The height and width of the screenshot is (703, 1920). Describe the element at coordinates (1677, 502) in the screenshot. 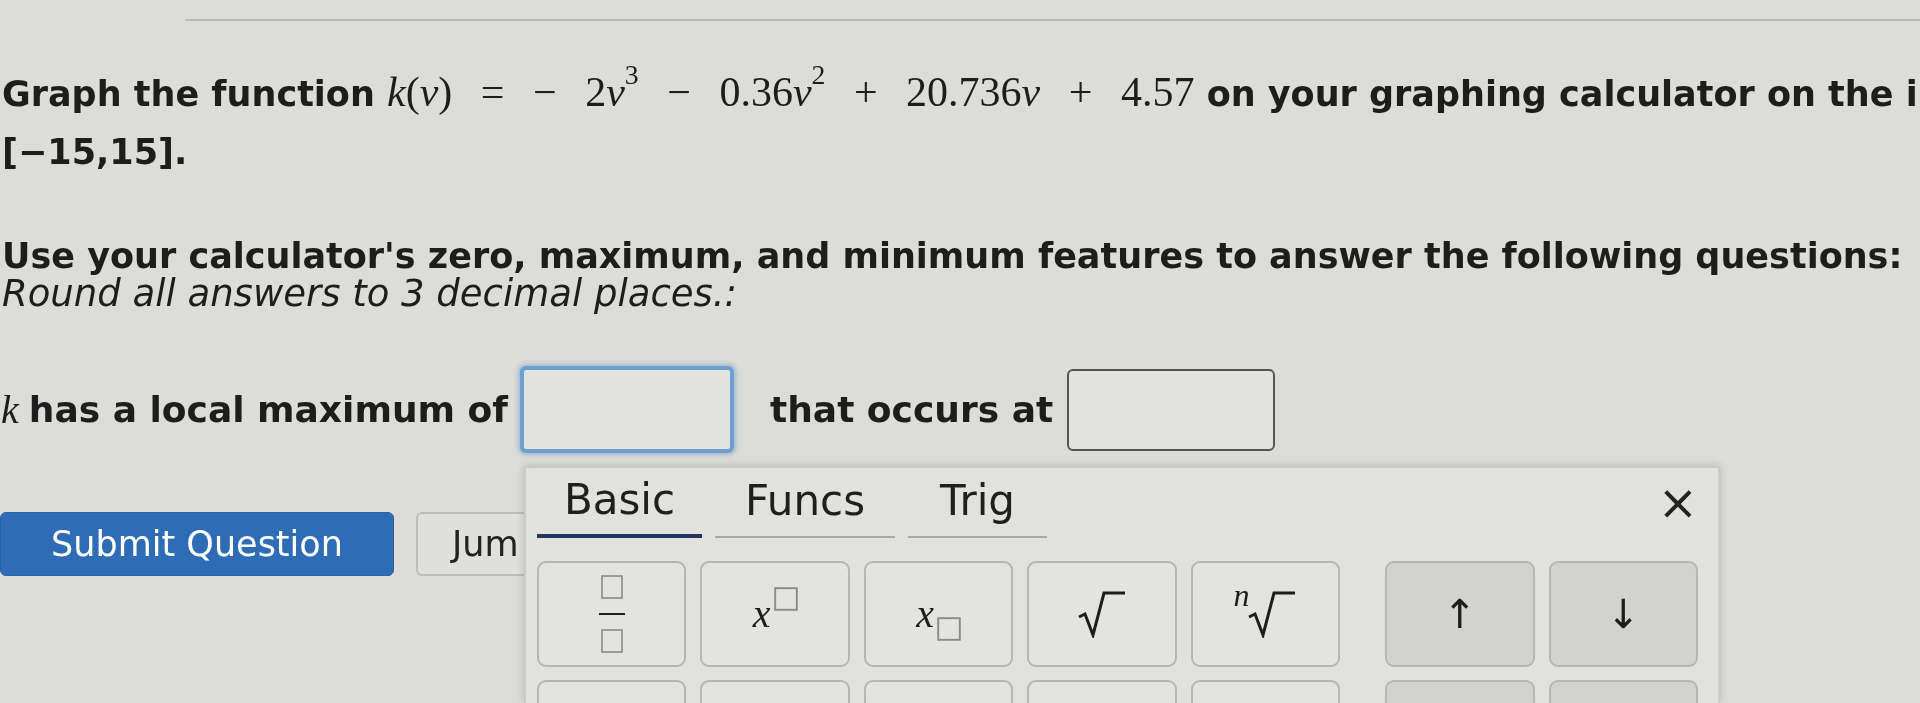

I see `close-button: ×` at that location.